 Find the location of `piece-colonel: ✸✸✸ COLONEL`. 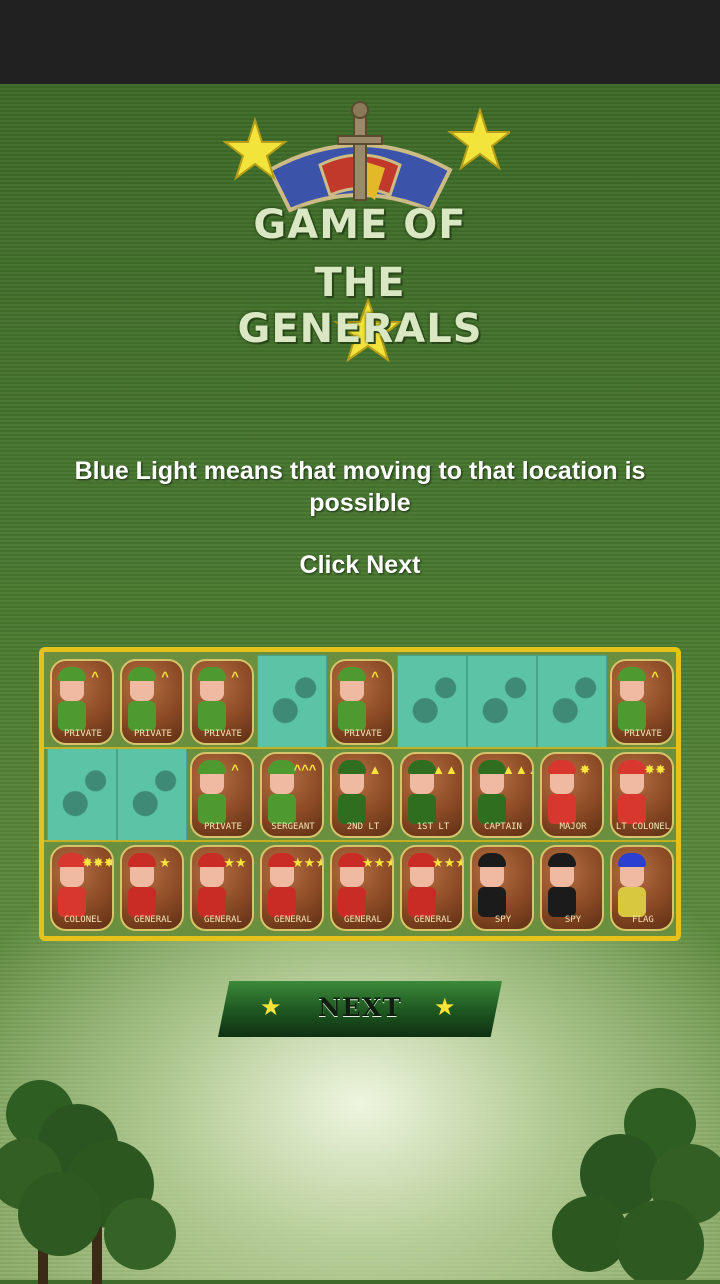

piece-colonel: ✸✸✸ COLONEL is located at coordinates (82, 888).